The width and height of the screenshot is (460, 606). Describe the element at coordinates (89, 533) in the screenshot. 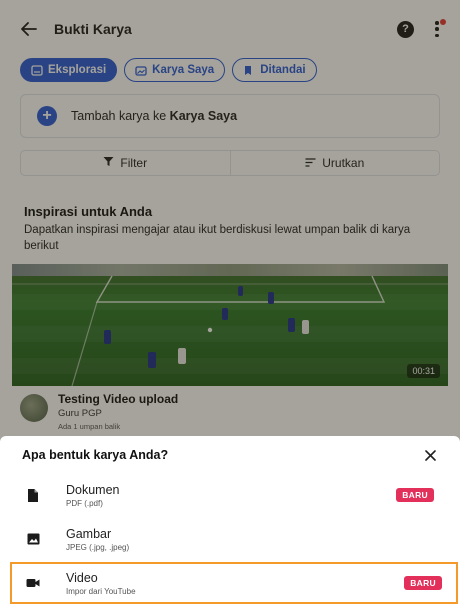

I see `option-label: Gambar` at that location.